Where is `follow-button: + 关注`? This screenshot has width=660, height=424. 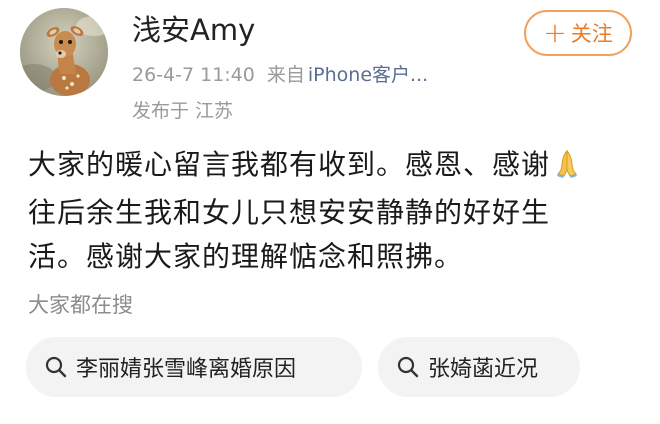
follow-button: + 关注 is located at coordinates (578, 33).